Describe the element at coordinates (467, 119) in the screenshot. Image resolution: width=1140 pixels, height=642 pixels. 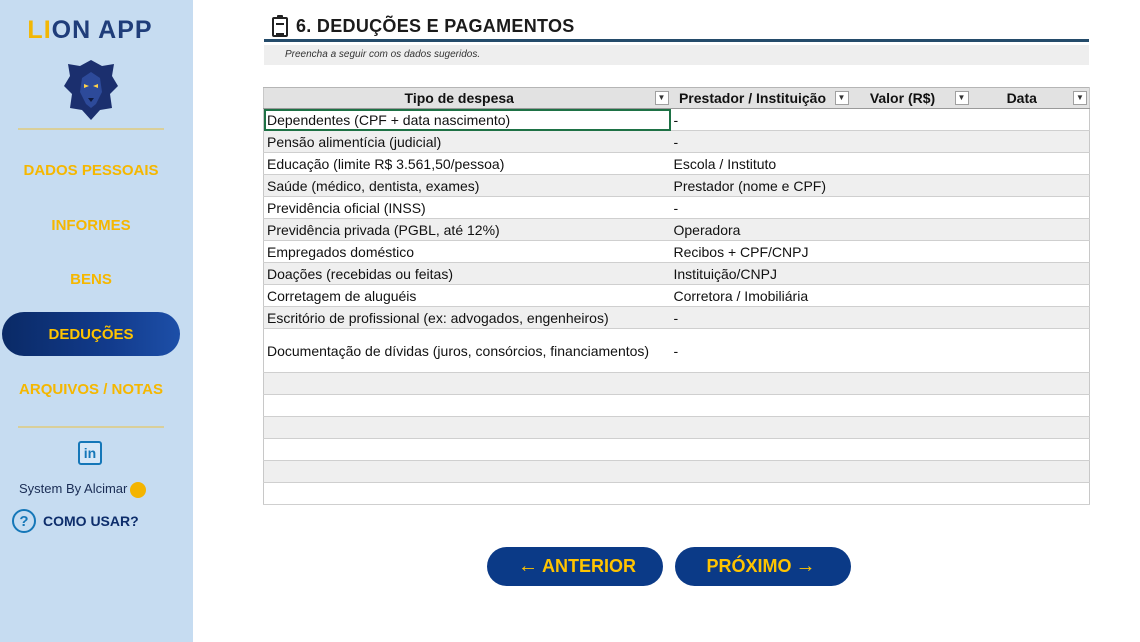
I see `table-cell: Dependentes (CPF + data nascimento)` at that location.